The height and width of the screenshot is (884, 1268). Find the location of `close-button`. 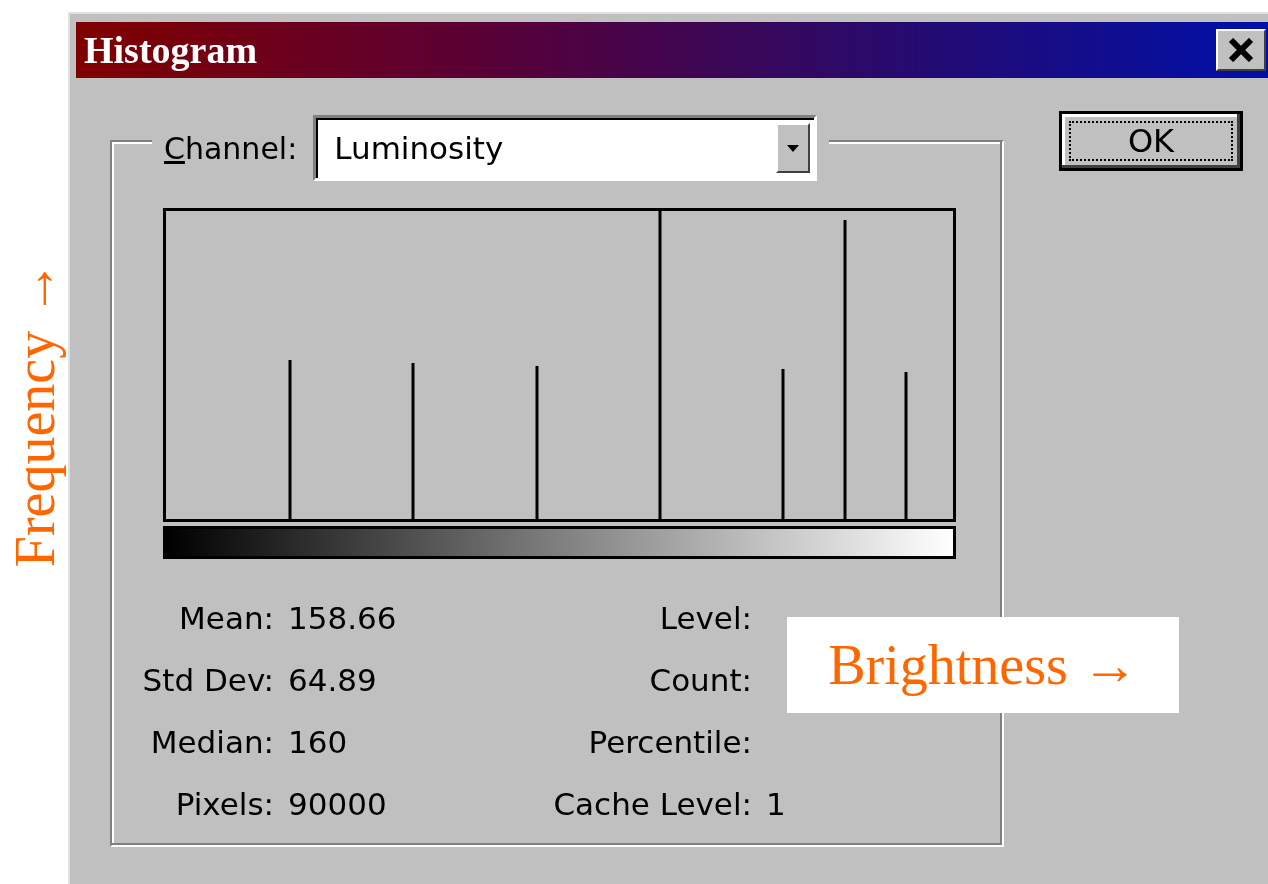

close-button is located at coordinates (1241, 50).